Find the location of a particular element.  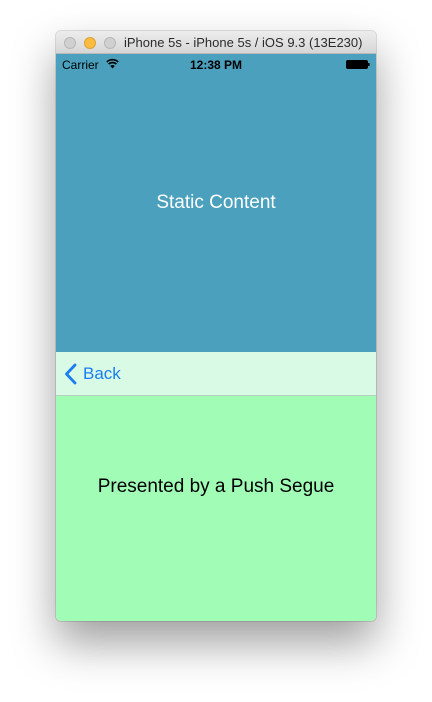

zoom-window-button is located at coordinates (110, 43).